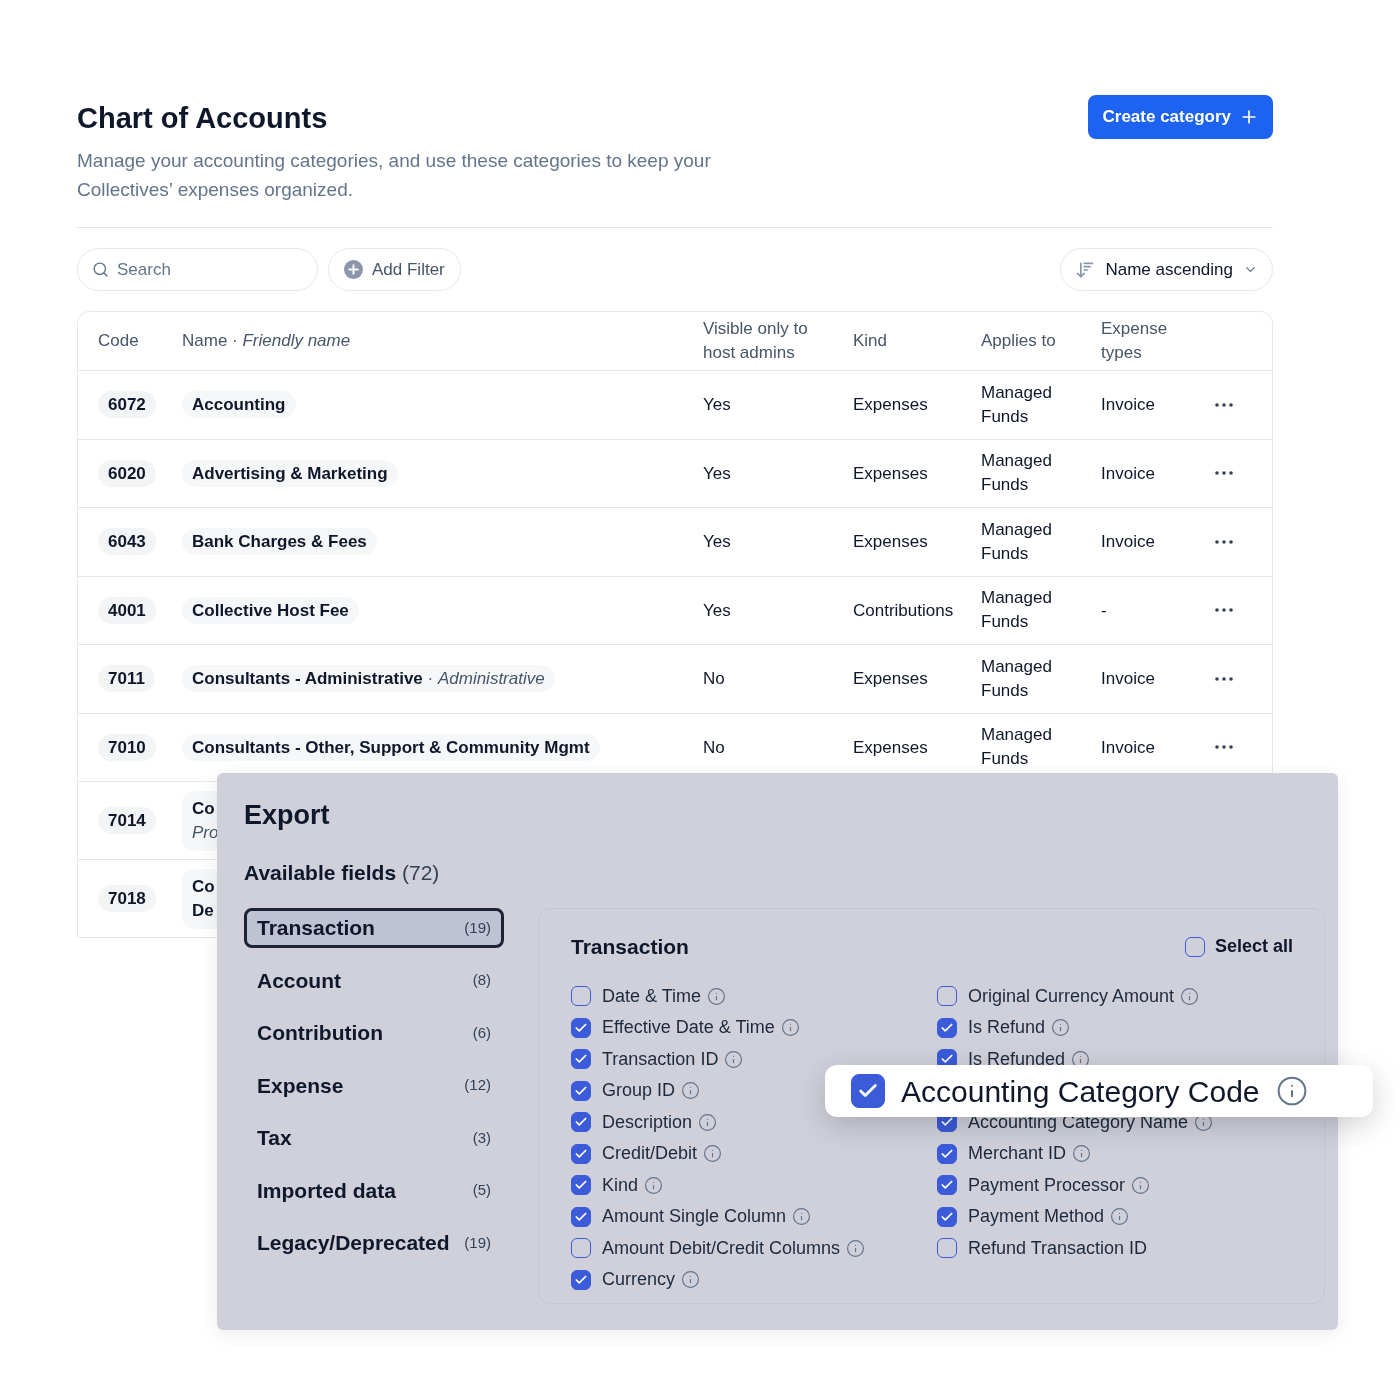  What do you see at coordinates (639, 1091) in the screenshot?
I see `field-label: Group ID` at bounding box center [639, 1091].